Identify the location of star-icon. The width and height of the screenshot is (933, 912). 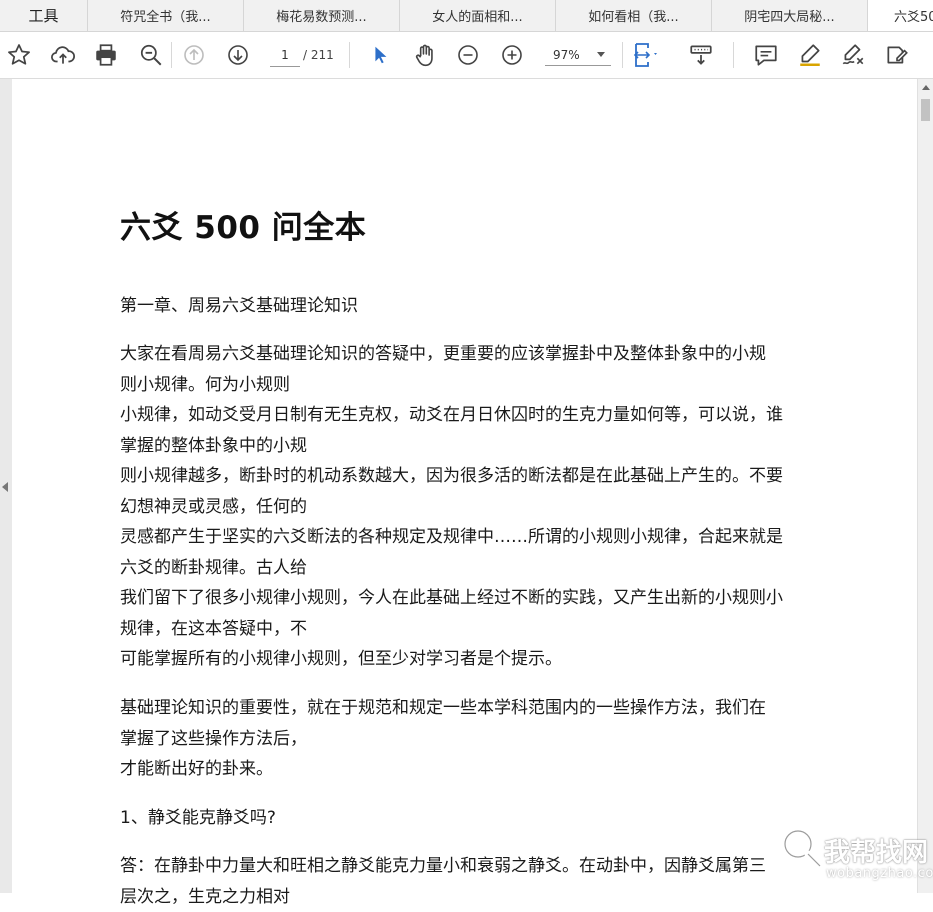
(19, 55).